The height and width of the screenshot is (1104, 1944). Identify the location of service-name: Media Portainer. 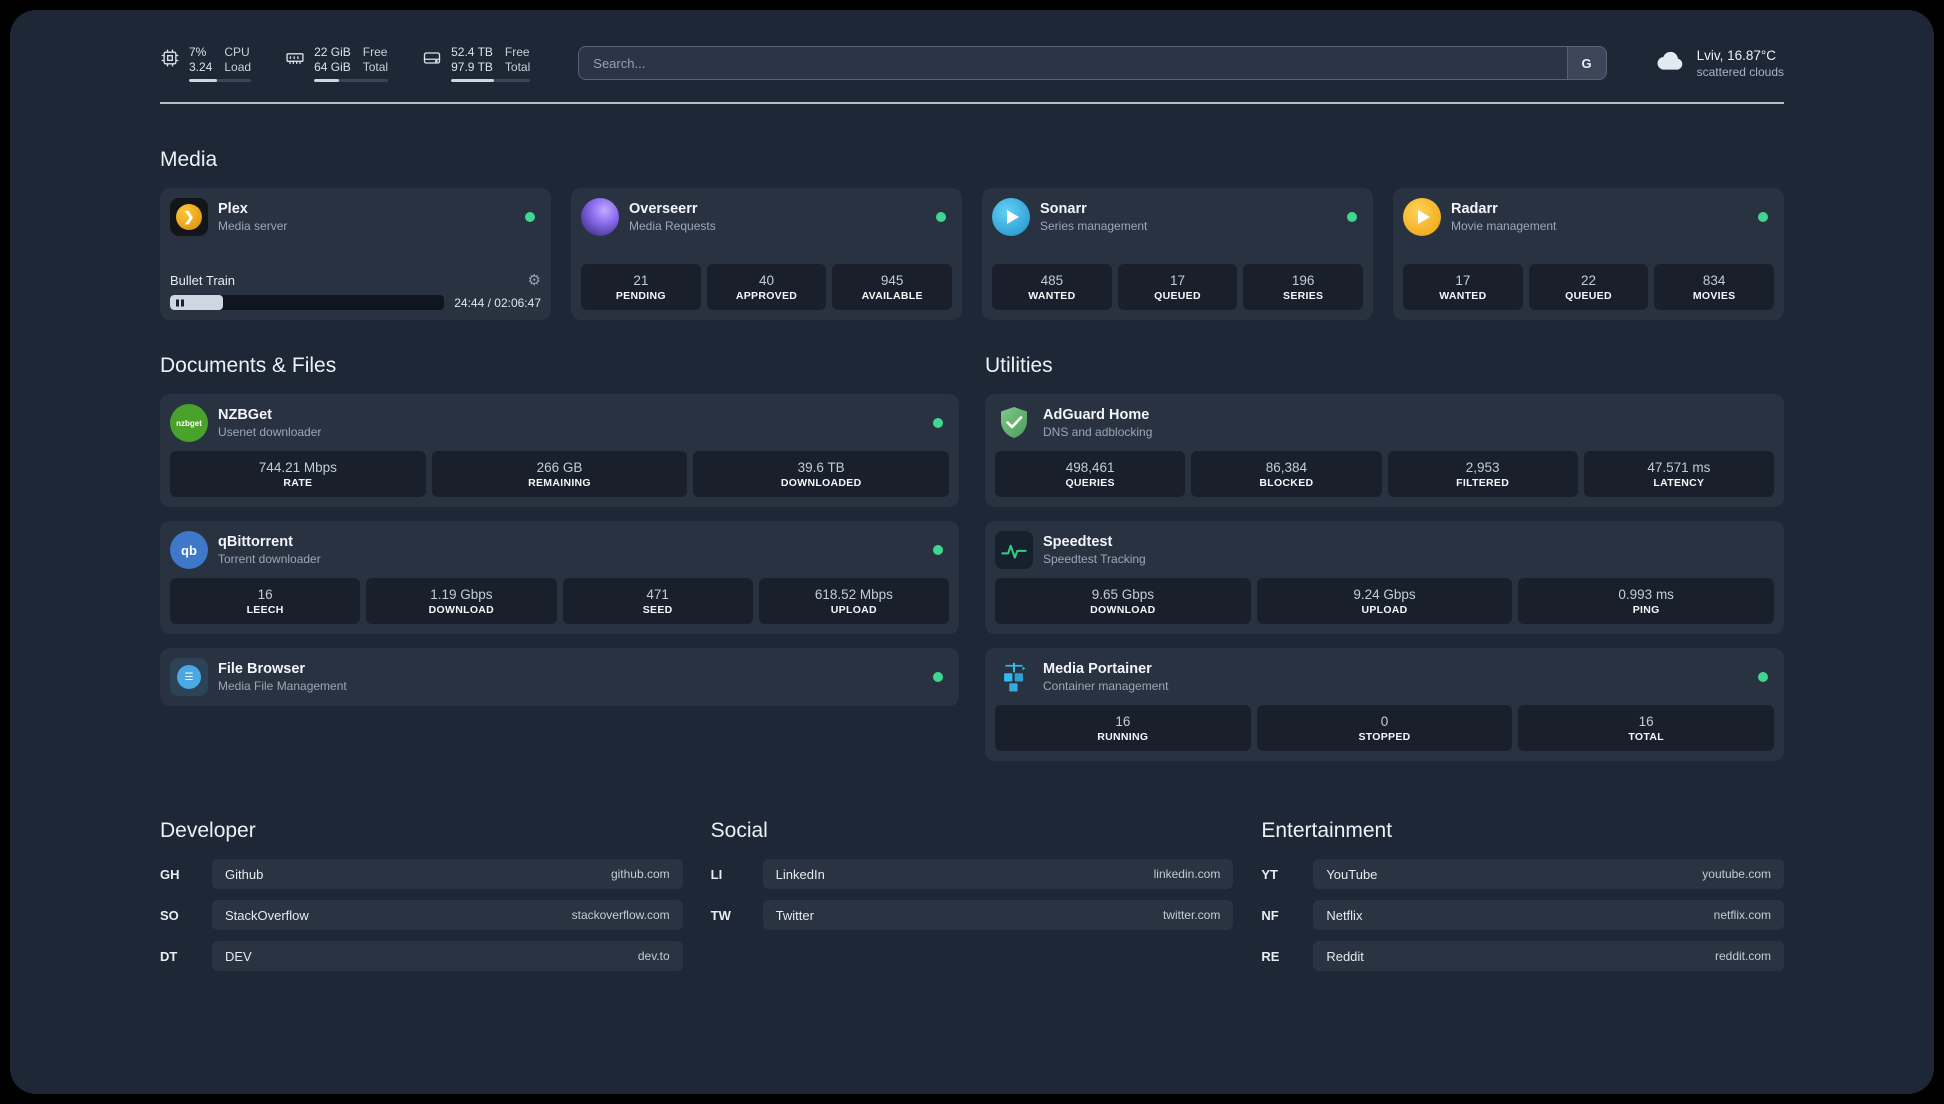
(1097, 669).